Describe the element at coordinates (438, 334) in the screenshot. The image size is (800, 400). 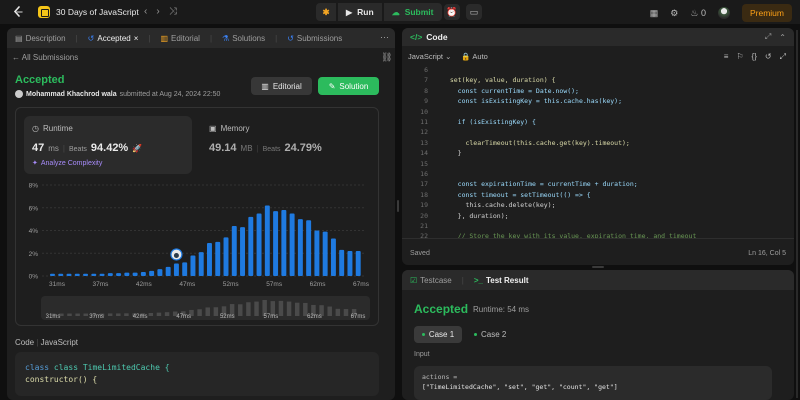
I see `case-1-tab: Case 1` at that location.